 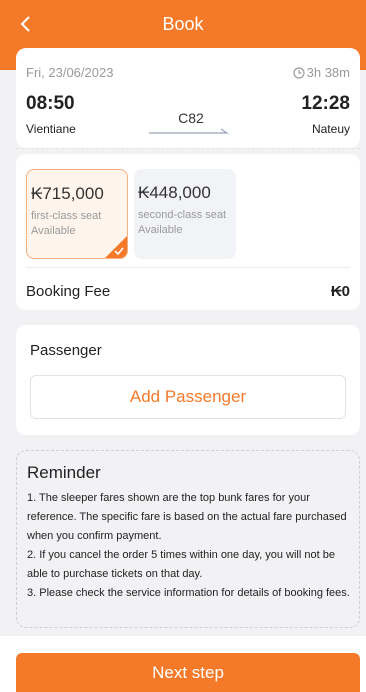 What do you see at coordinates (70, 72) in the screenshot?
I see `trip-date: Fri, 23/06/2023` at bounding box center [70, 72].